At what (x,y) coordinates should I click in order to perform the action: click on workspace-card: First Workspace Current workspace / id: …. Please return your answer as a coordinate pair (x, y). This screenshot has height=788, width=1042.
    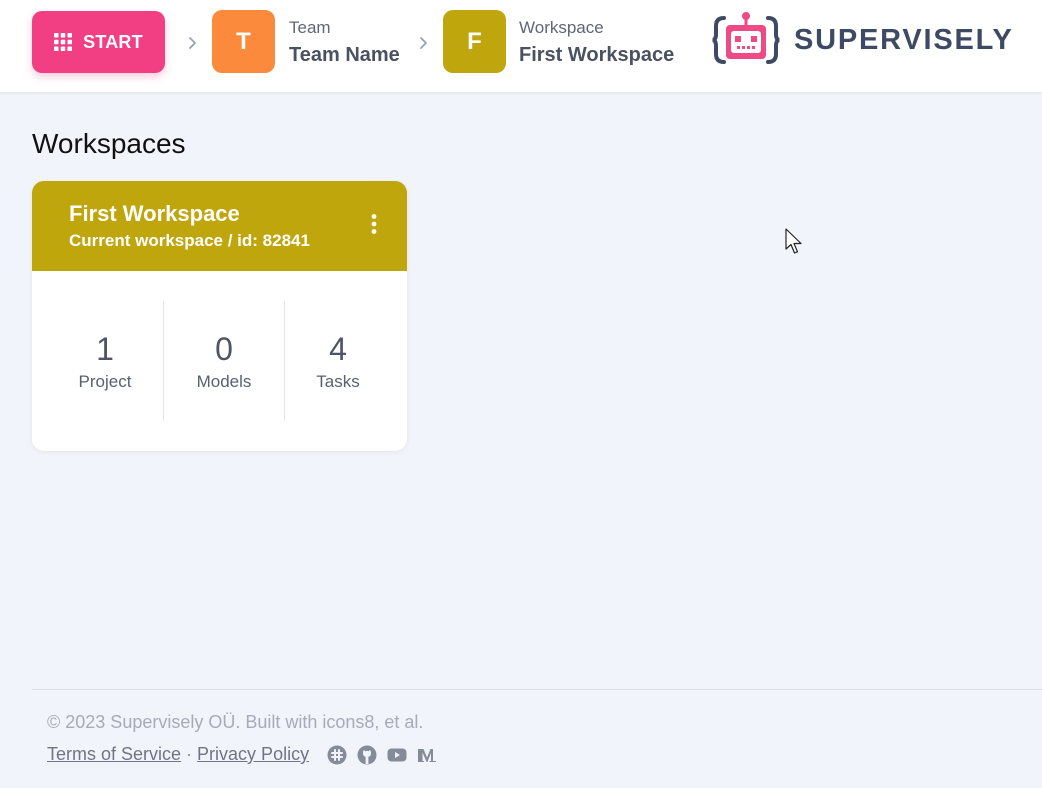
    Looking at the image, I should click on (219, 316).